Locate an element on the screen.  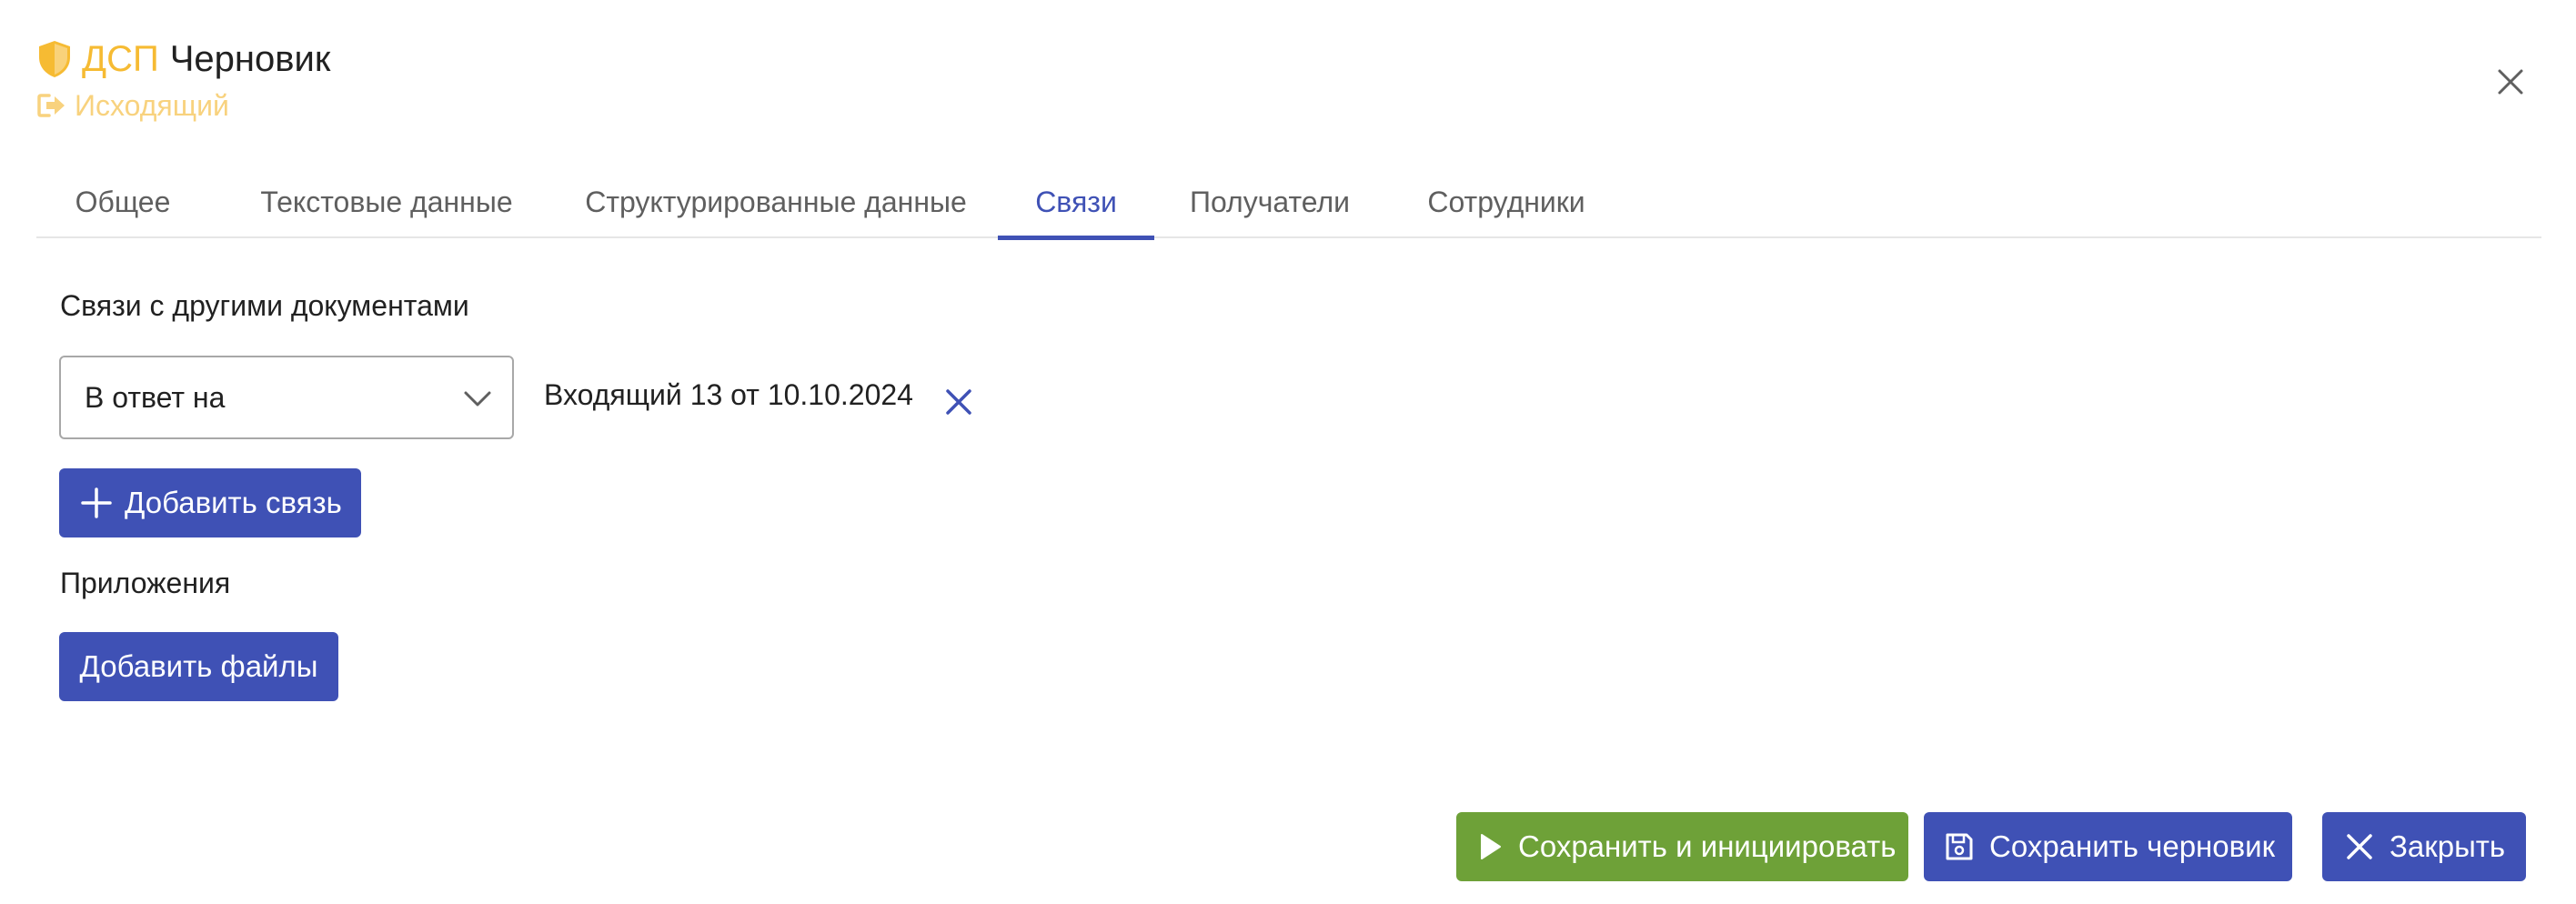
add-link-label: Добавить связь is located at coordinates (233, 502).